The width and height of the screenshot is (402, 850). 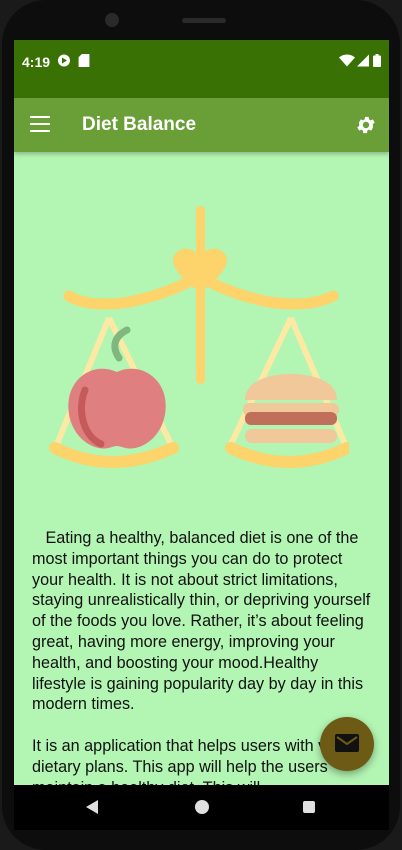 I want to click on system-nav-bar, so click(x=201, y=807).